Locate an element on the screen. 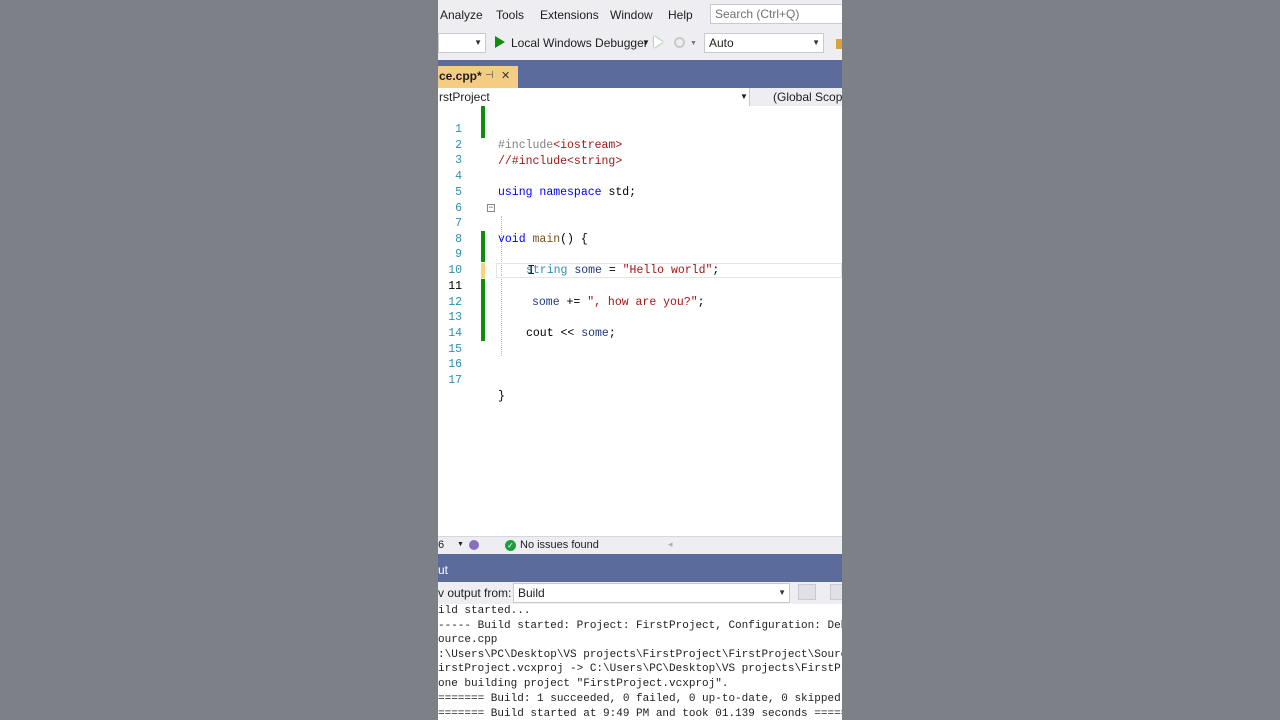 This screenshot has height=720, width=1280. toolbar: ▼ Local Windows Debugger ▼ ▼ Auto ▼ is located at coordinates (640, 45).